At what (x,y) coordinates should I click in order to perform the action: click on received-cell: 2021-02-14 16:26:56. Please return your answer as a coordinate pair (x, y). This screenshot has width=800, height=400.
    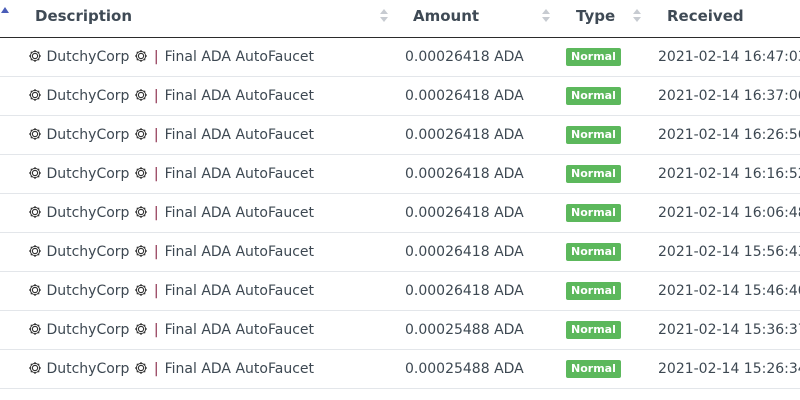
    Looking at the image, I should click on (729, 135).